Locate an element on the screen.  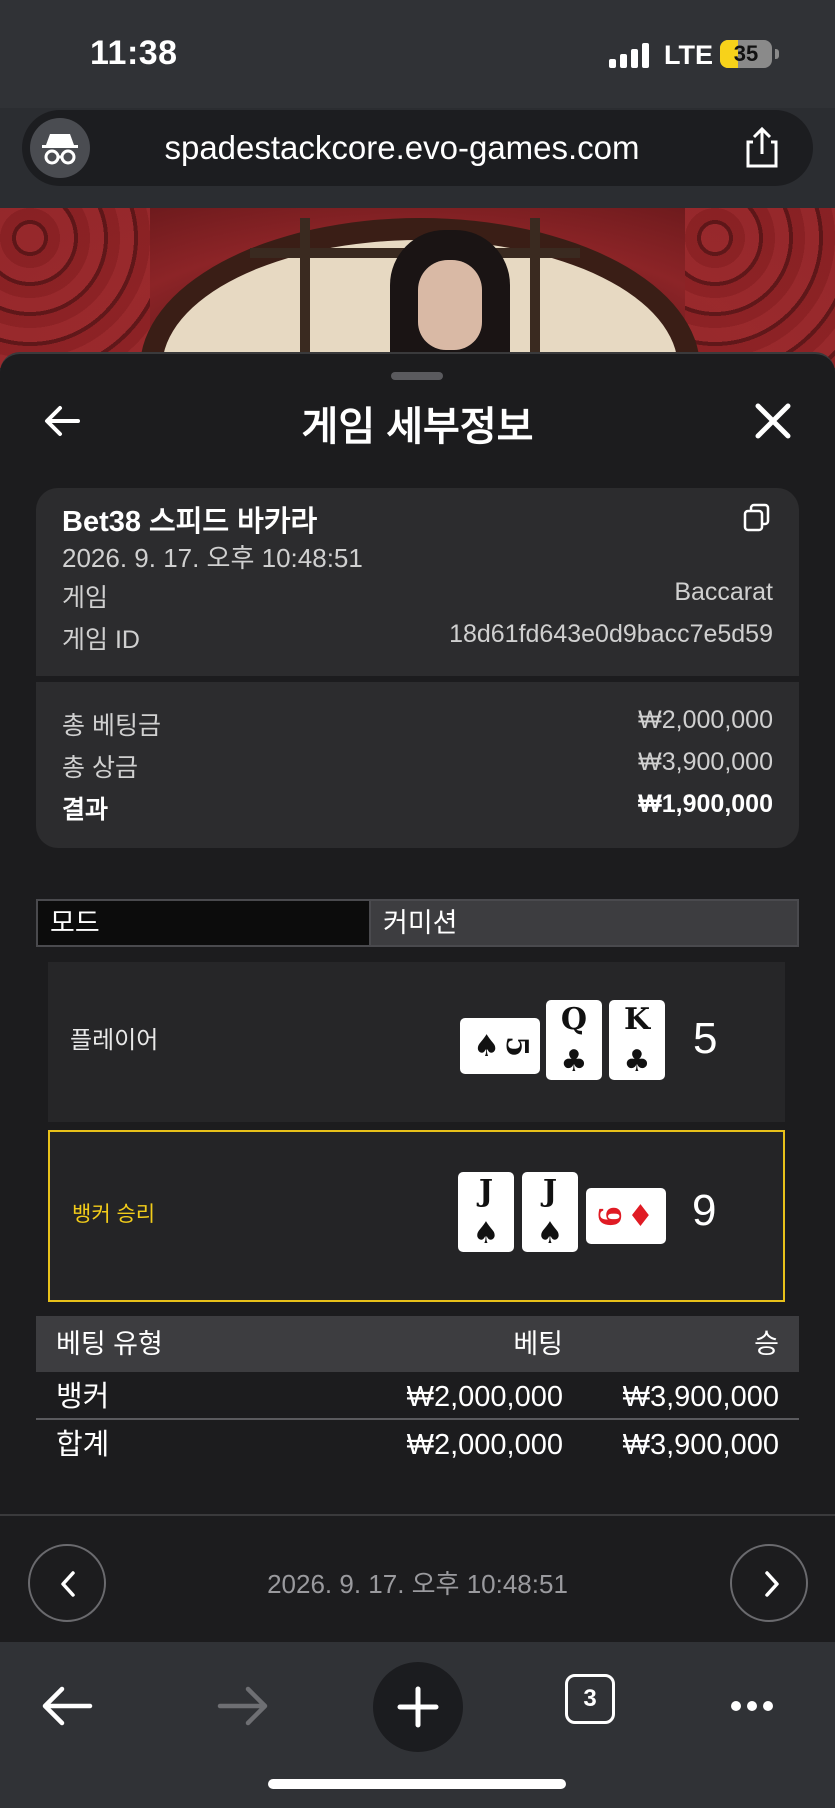
playing-card: ♠ 5 is located at coordinates (500, 1046).